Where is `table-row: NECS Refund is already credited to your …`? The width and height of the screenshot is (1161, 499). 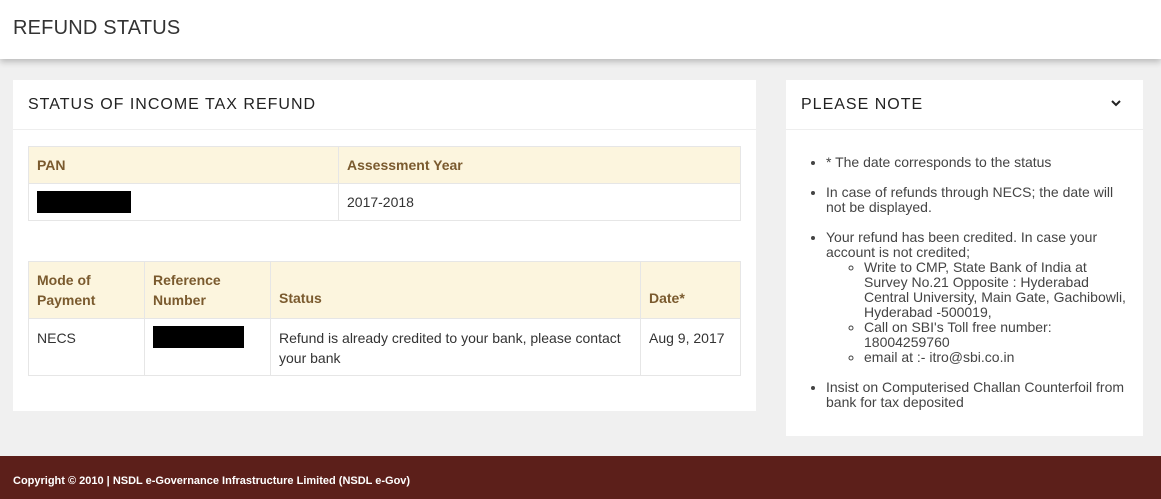 table-row: NECS Refund is already credited to your … is located at coordinates (384, 347).